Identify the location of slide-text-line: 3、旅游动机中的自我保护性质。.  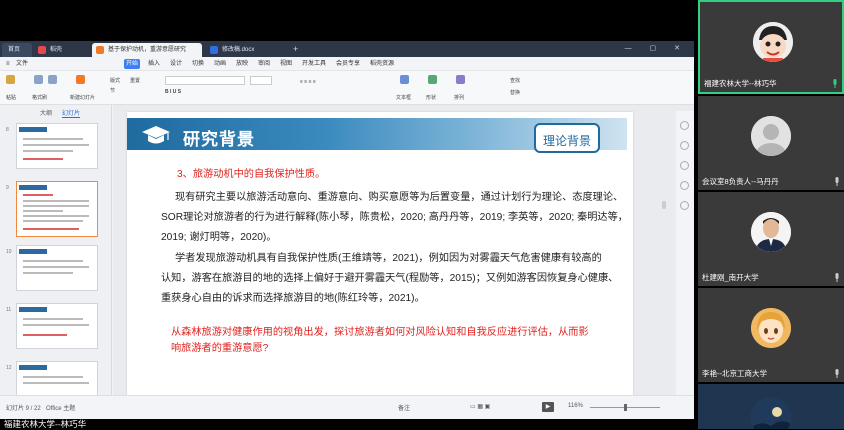
(251, 174).